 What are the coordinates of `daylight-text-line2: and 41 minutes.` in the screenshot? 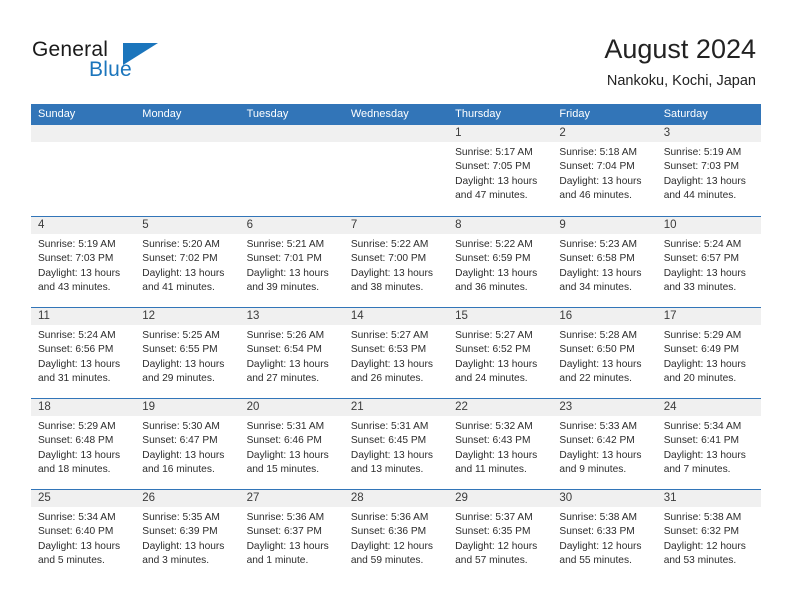 It's located at (178, 288).